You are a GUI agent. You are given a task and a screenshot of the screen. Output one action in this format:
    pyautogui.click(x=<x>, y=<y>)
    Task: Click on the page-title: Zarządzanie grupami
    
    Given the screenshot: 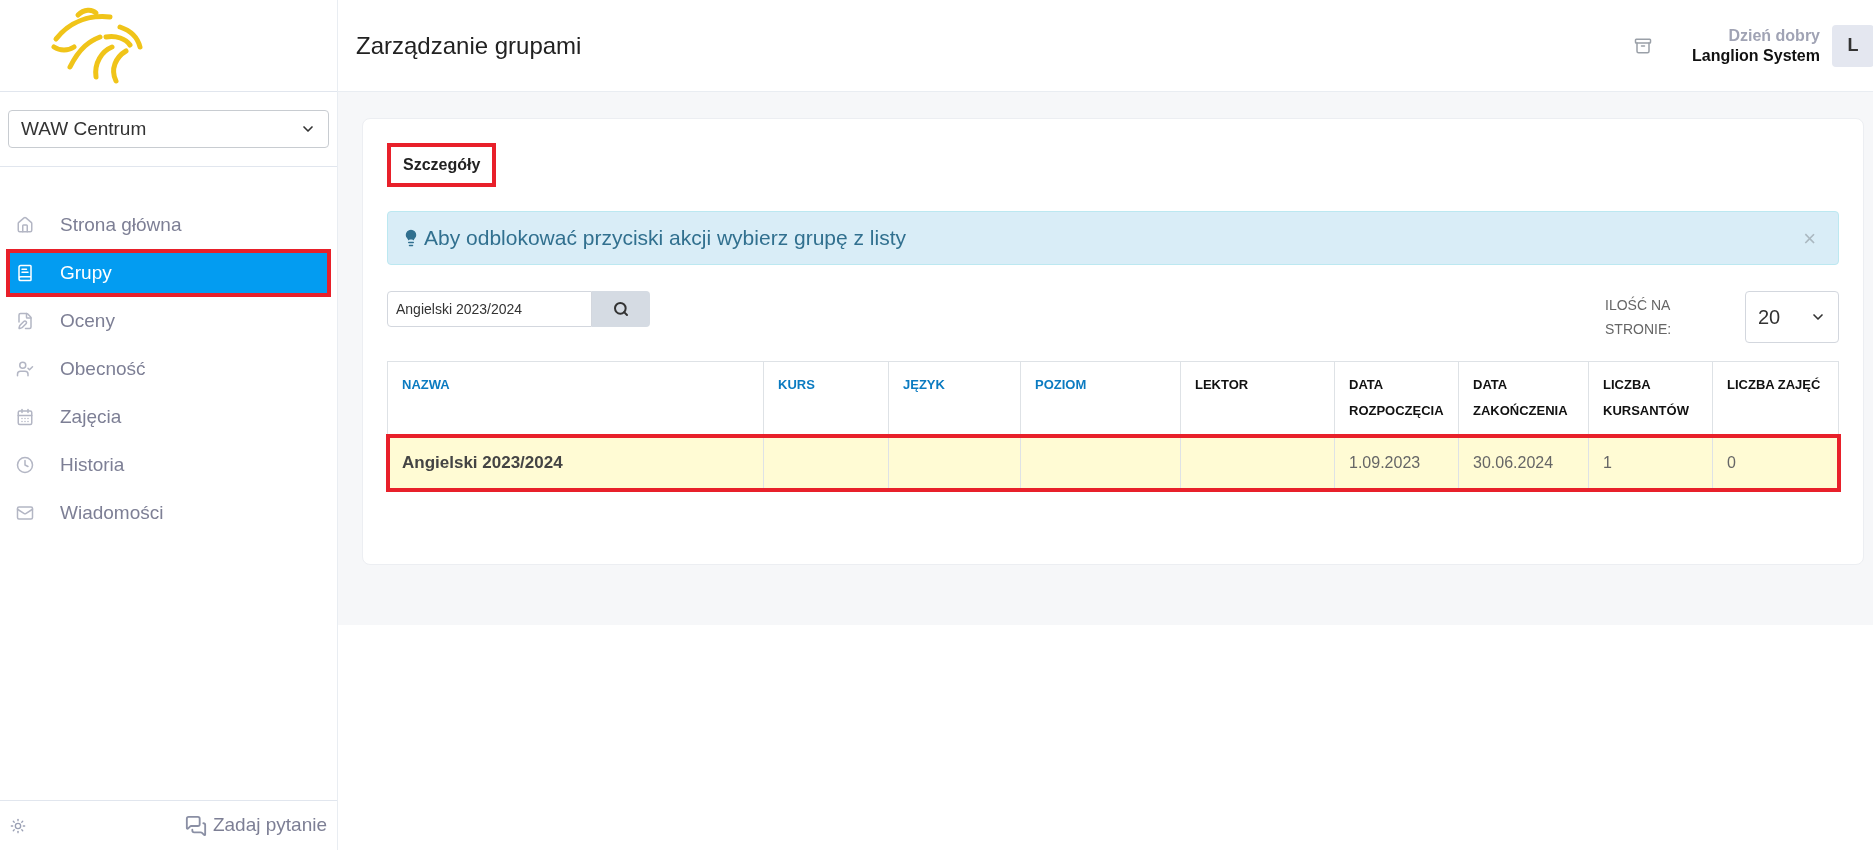 What is the action you would take?
    pyautogui.click(x=469, y=45)
    